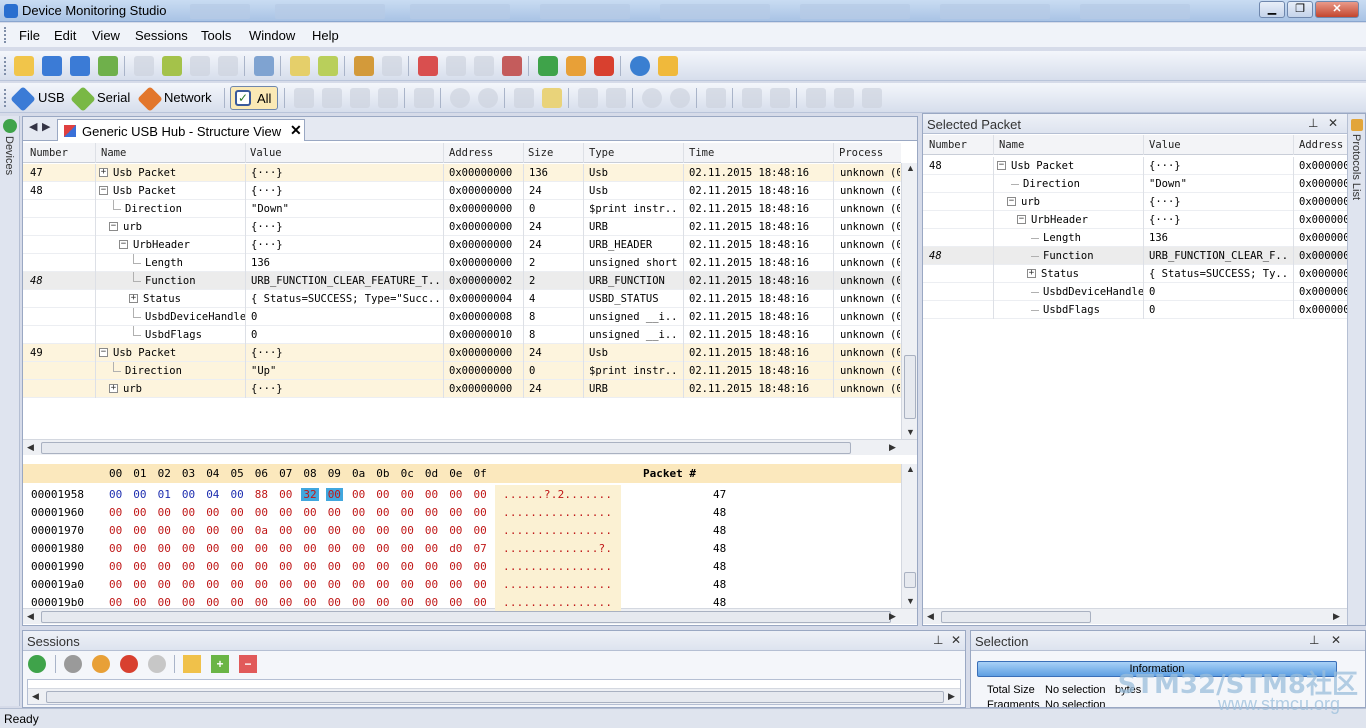 Image resolution: width=1366 pixels, height=728 pixels. I want to click on network-button: Network, so click(188, 97).